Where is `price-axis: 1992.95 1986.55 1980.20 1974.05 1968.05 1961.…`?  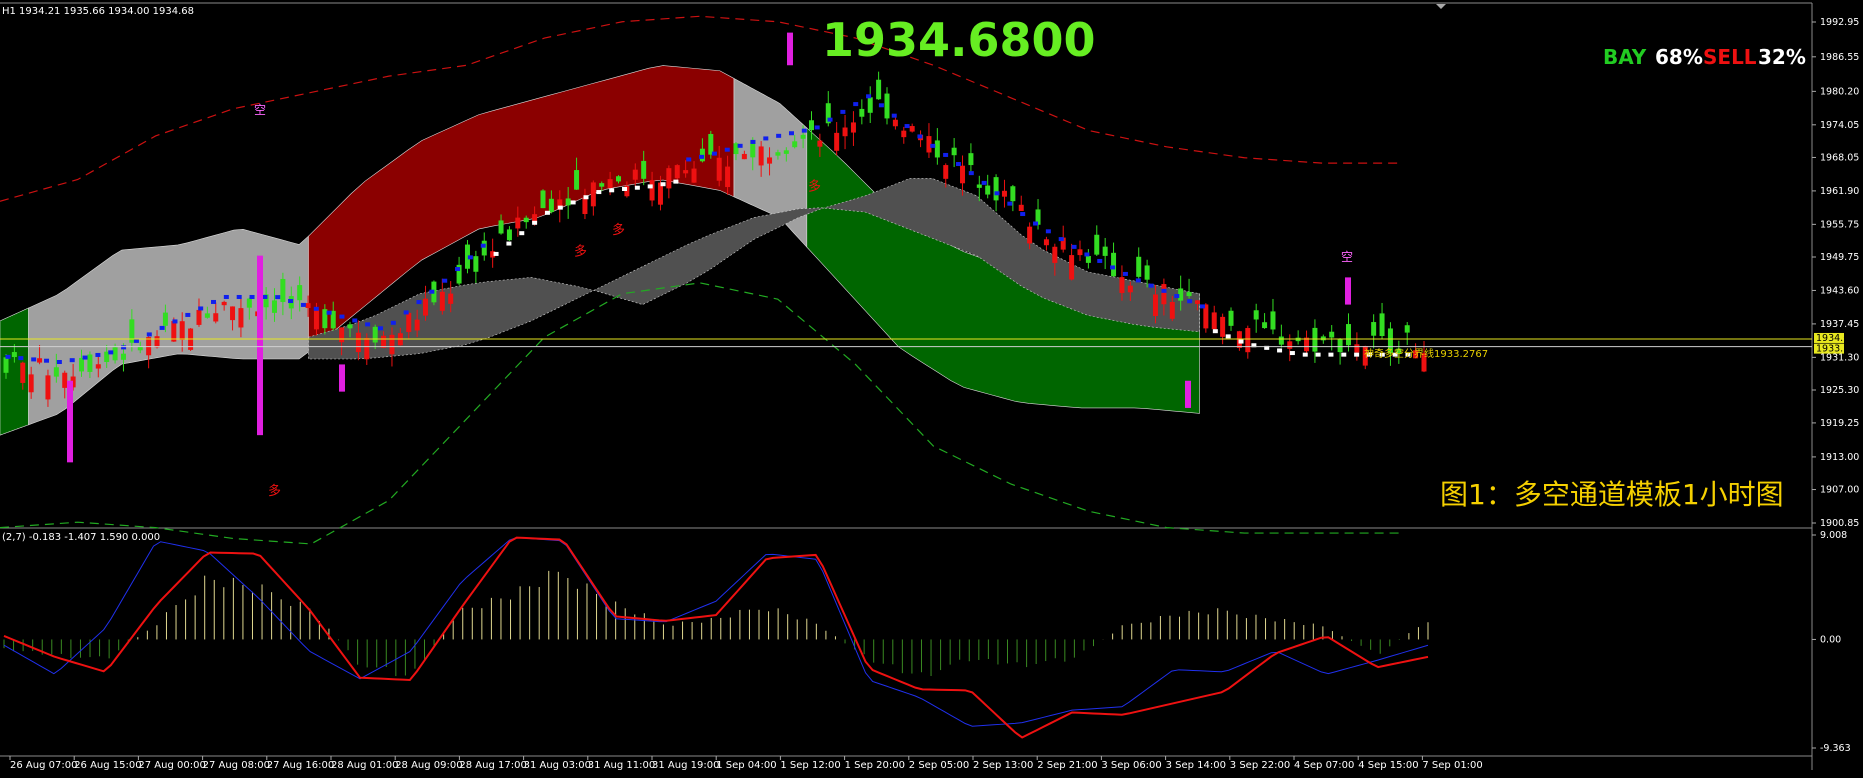
price-axis: 1992.95 1986.55 1980.20 1974.05 1968.05 1961.… is located at coordinates (1835, 273).